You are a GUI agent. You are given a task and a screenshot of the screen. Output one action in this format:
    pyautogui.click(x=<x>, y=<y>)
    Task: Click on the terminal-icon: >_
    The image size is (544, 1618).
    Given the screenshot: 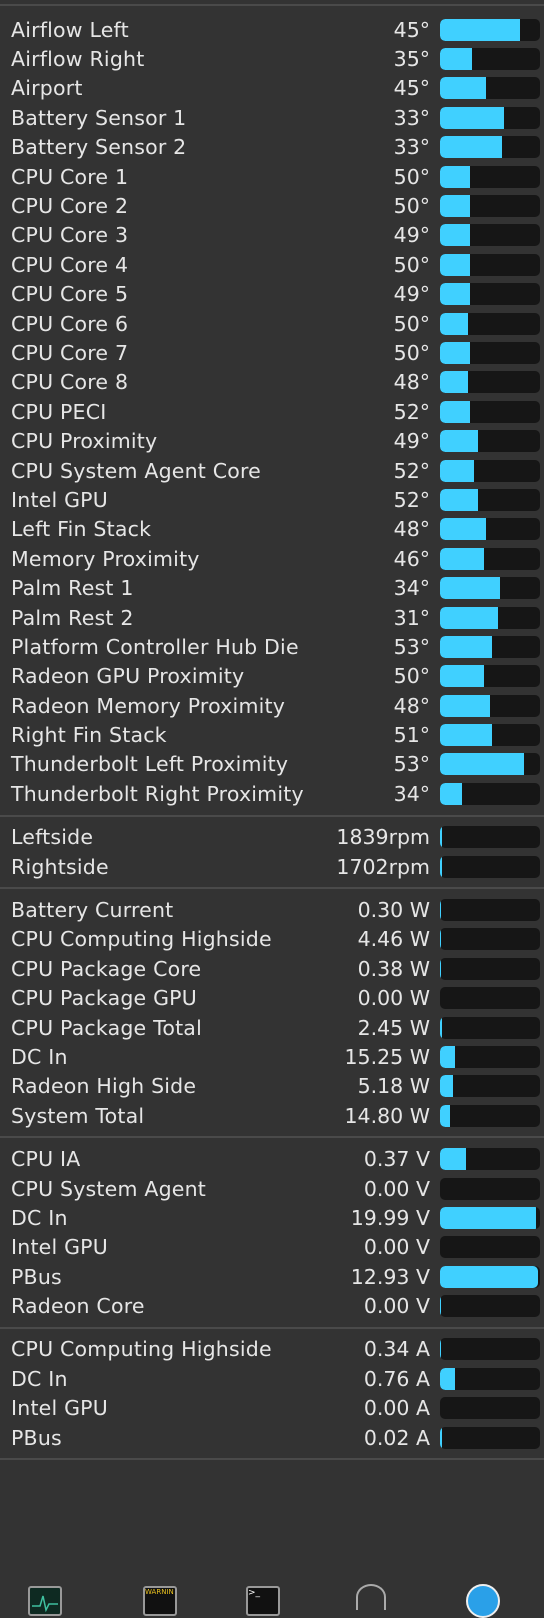 What is the action you would take?
    pyautogui.click(x=263, y=1601)
    